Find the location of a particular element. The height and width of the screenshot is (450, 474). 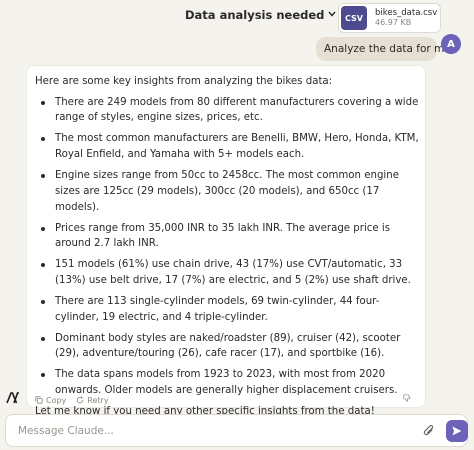

message-composer is located at coordinates (236, 430).